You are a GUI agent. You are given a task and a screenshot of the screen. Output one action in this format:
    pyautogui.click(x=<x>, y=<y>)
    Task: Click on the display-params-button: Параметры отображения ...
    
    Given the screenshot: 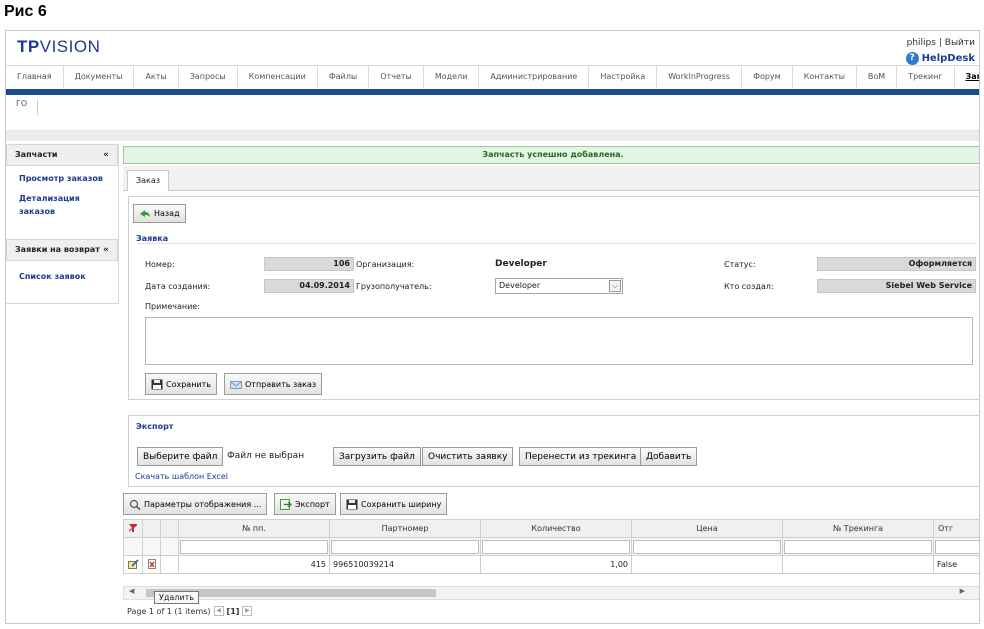 What is the action you would take?
    pyautogui.click(x=195, y=504)
    